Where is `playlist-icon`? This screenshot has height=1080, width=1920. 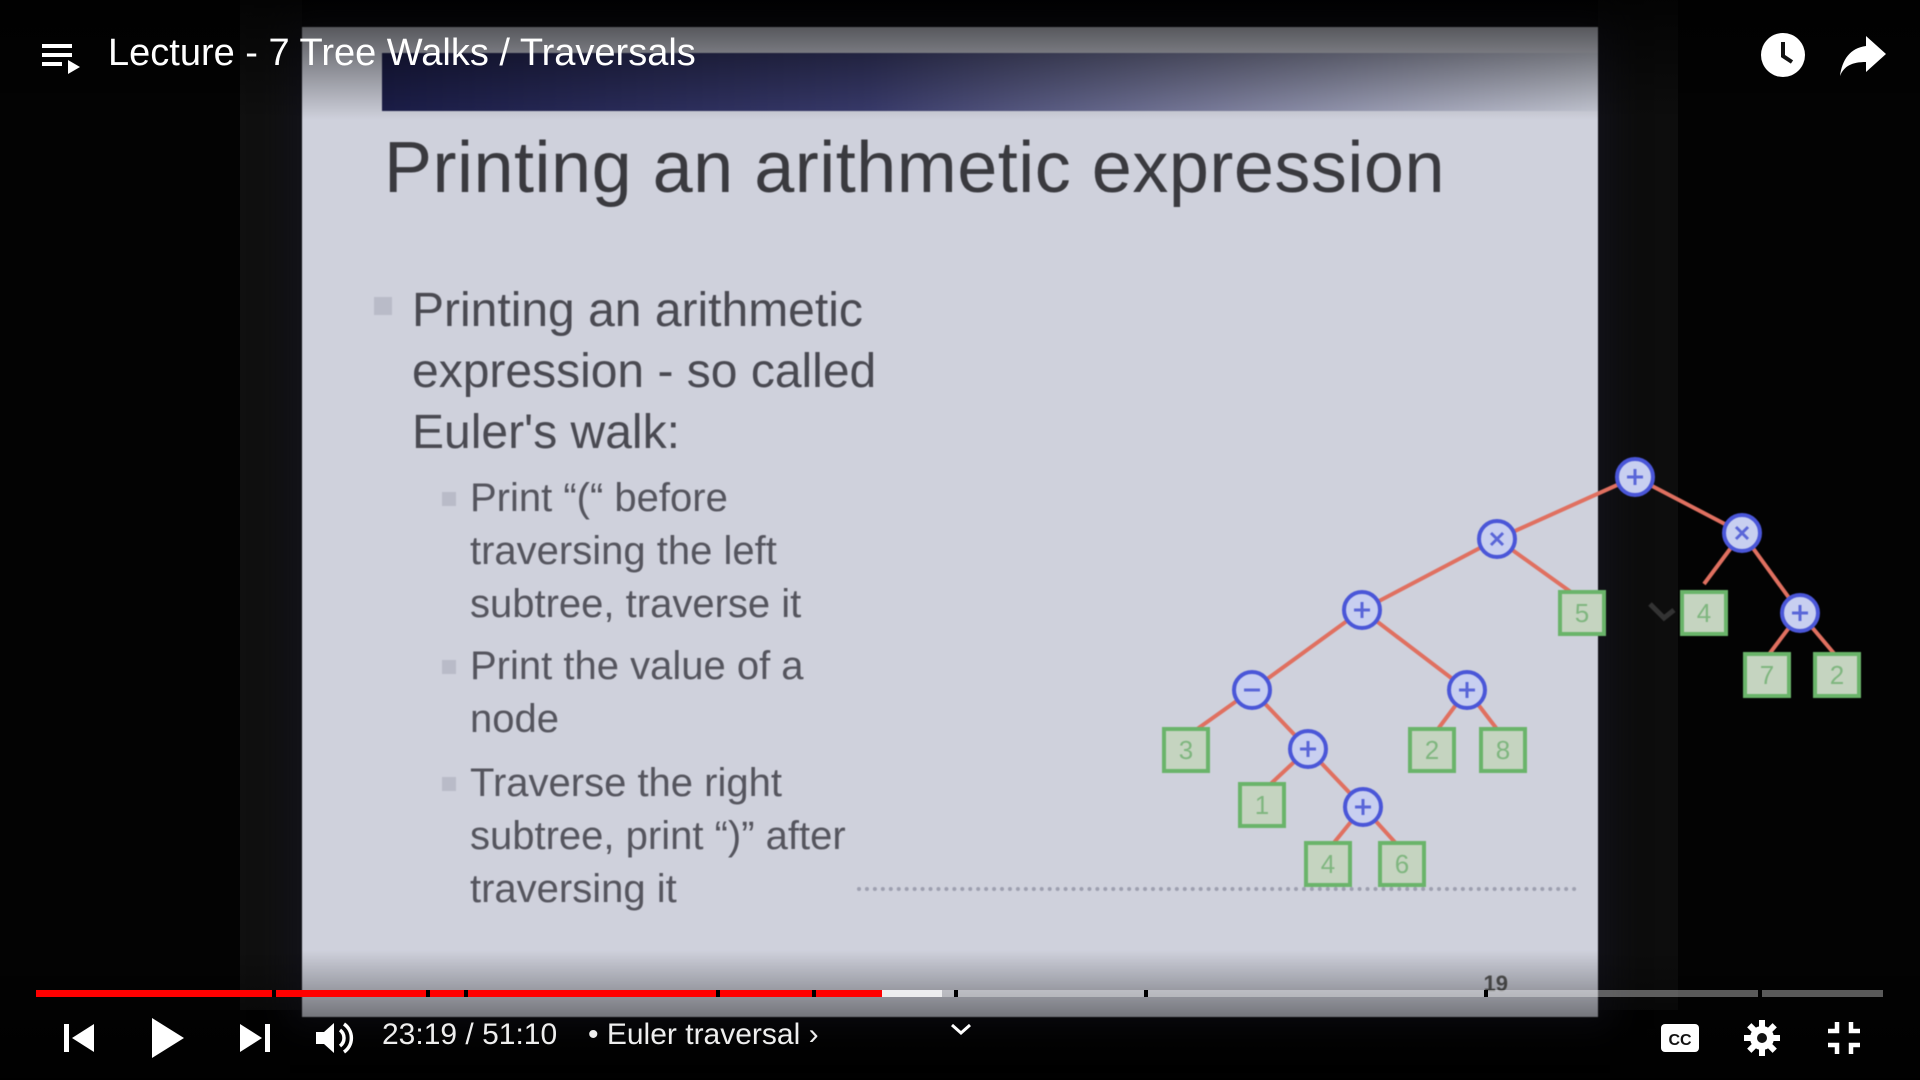
playlist-icon is located at coordinates (61, 60).